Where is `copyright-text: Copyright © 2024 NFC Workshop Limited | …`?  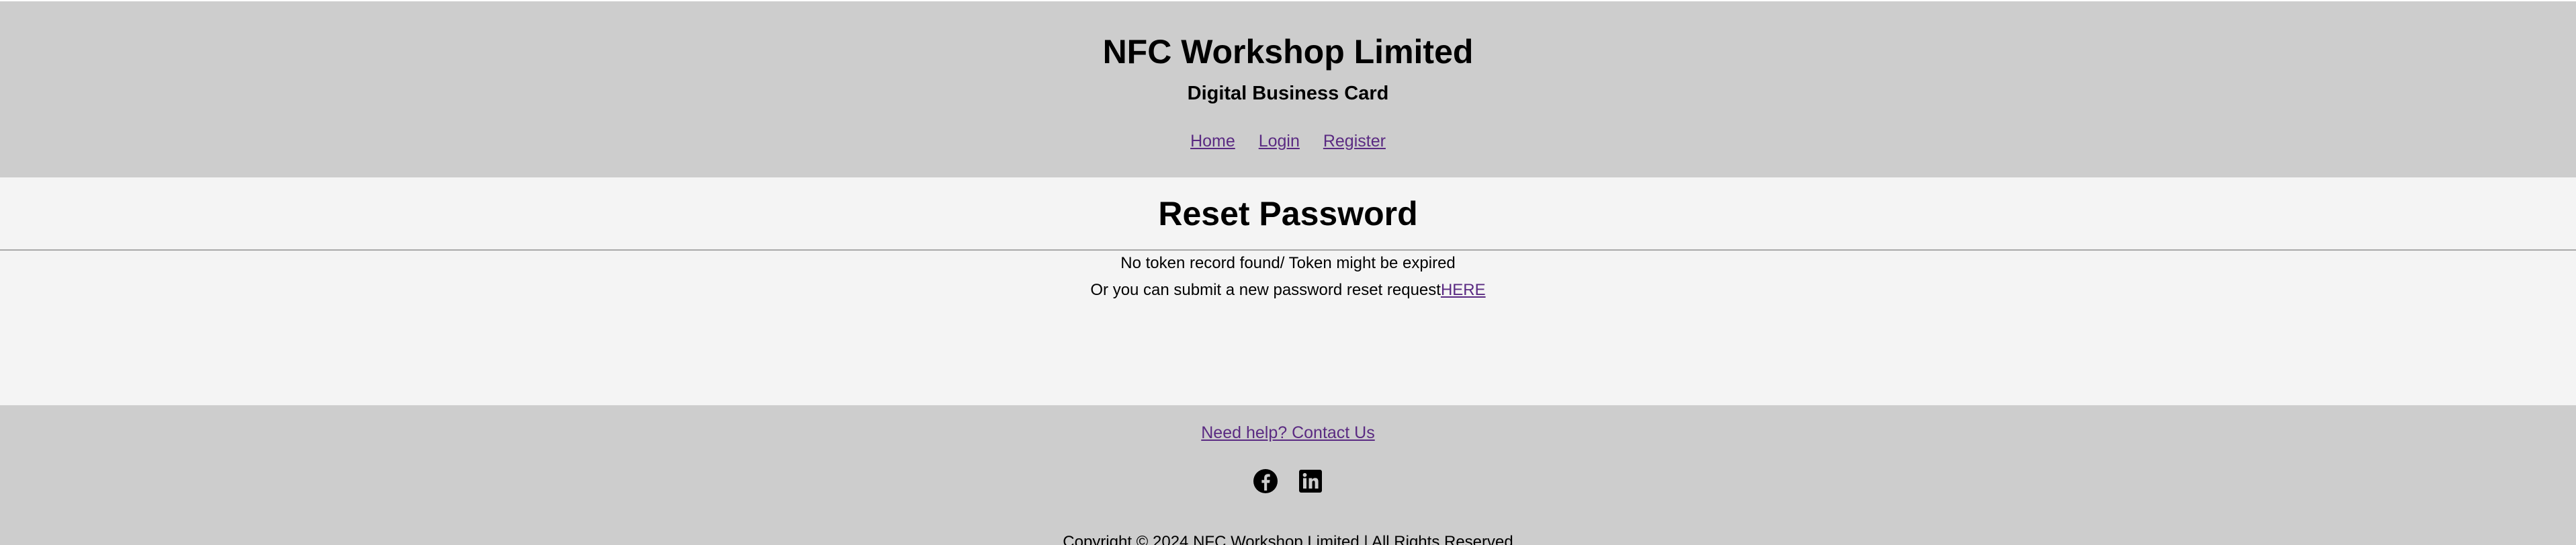 copyright-text: Copyright © 2024 NFC Workshop Limited | … is located at coordinates (1288, 539).